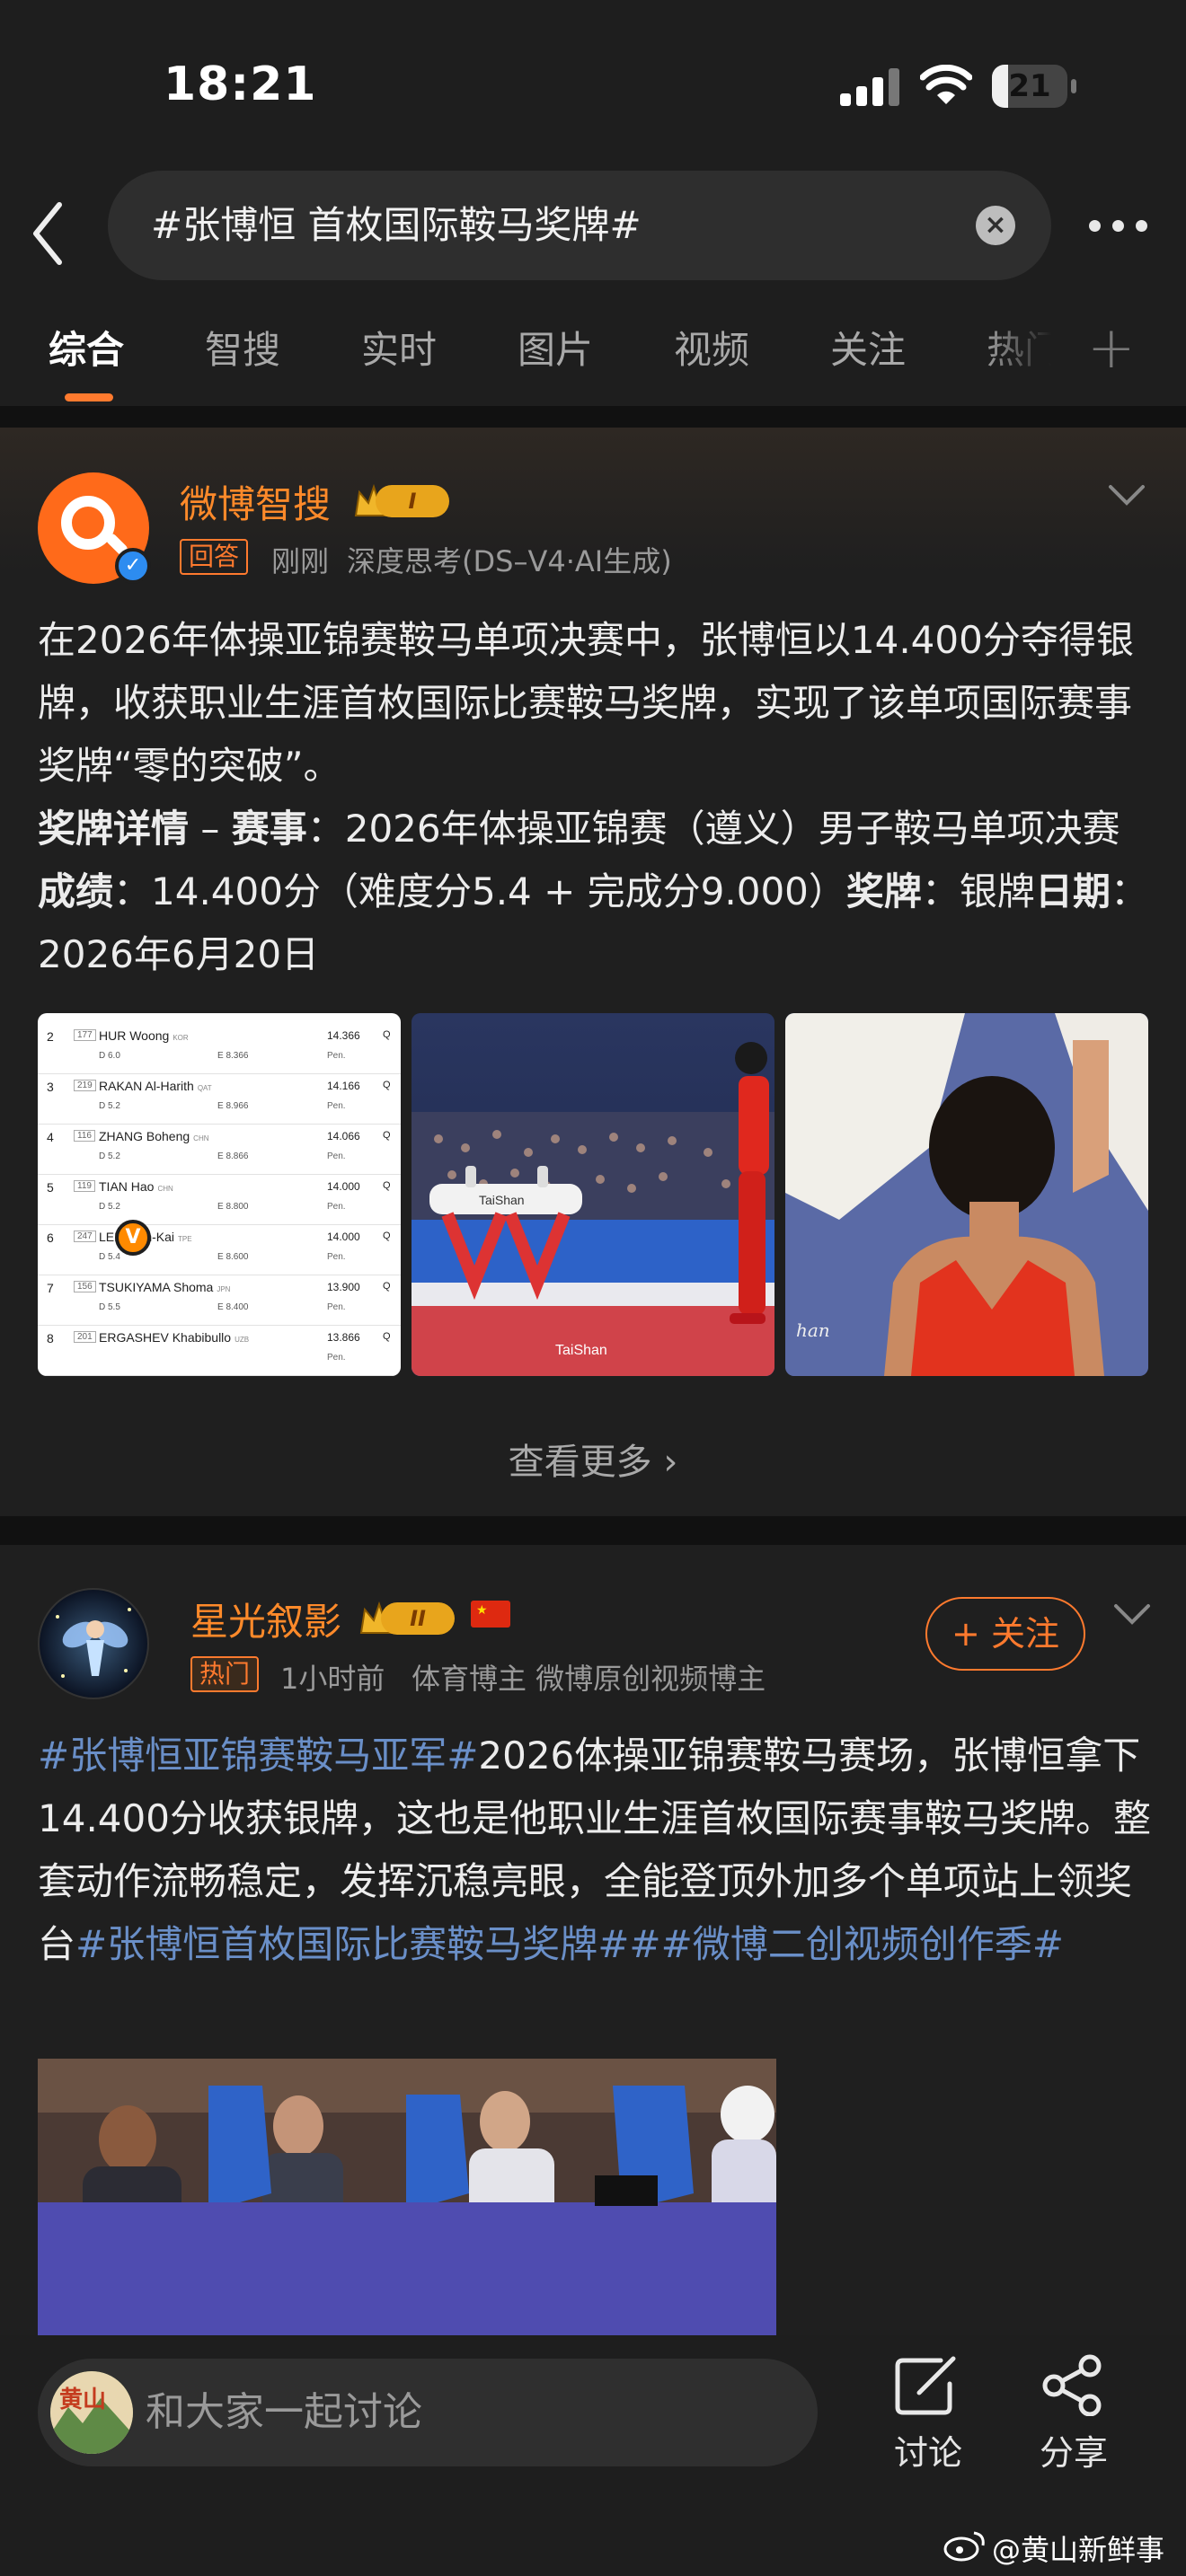 The width and height of the screenshot is (1186, 2576). Describe the element at coordinates (85, 1035) in the screenshot. I see `result-bib: 177` at that location.